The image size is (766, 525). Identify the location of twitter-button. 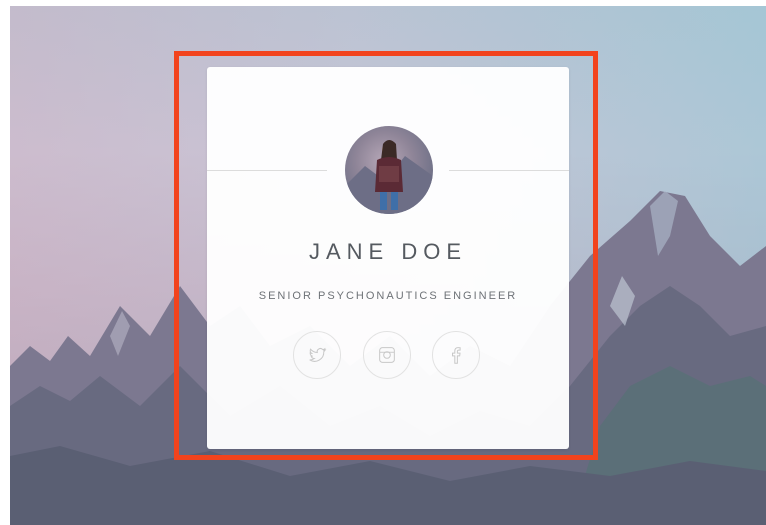
(317, 355).